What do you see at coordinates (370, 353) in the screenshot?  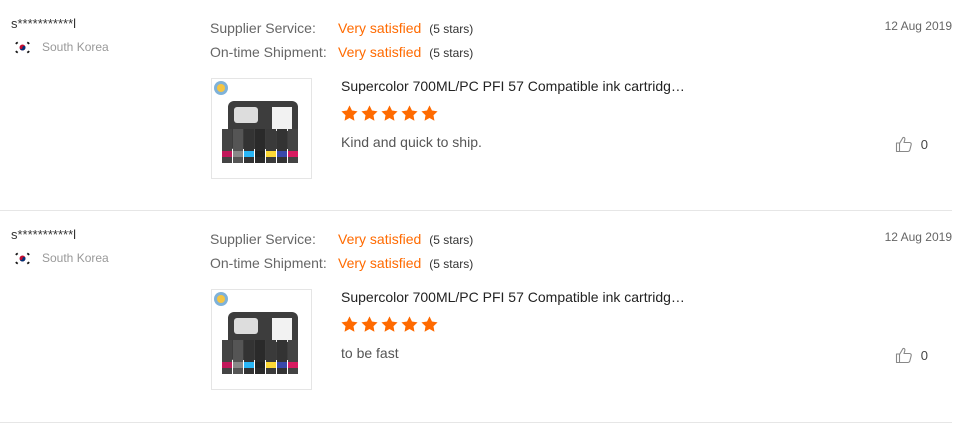 I see `feedback-text: to be fast` at bounding box center [370, 353].